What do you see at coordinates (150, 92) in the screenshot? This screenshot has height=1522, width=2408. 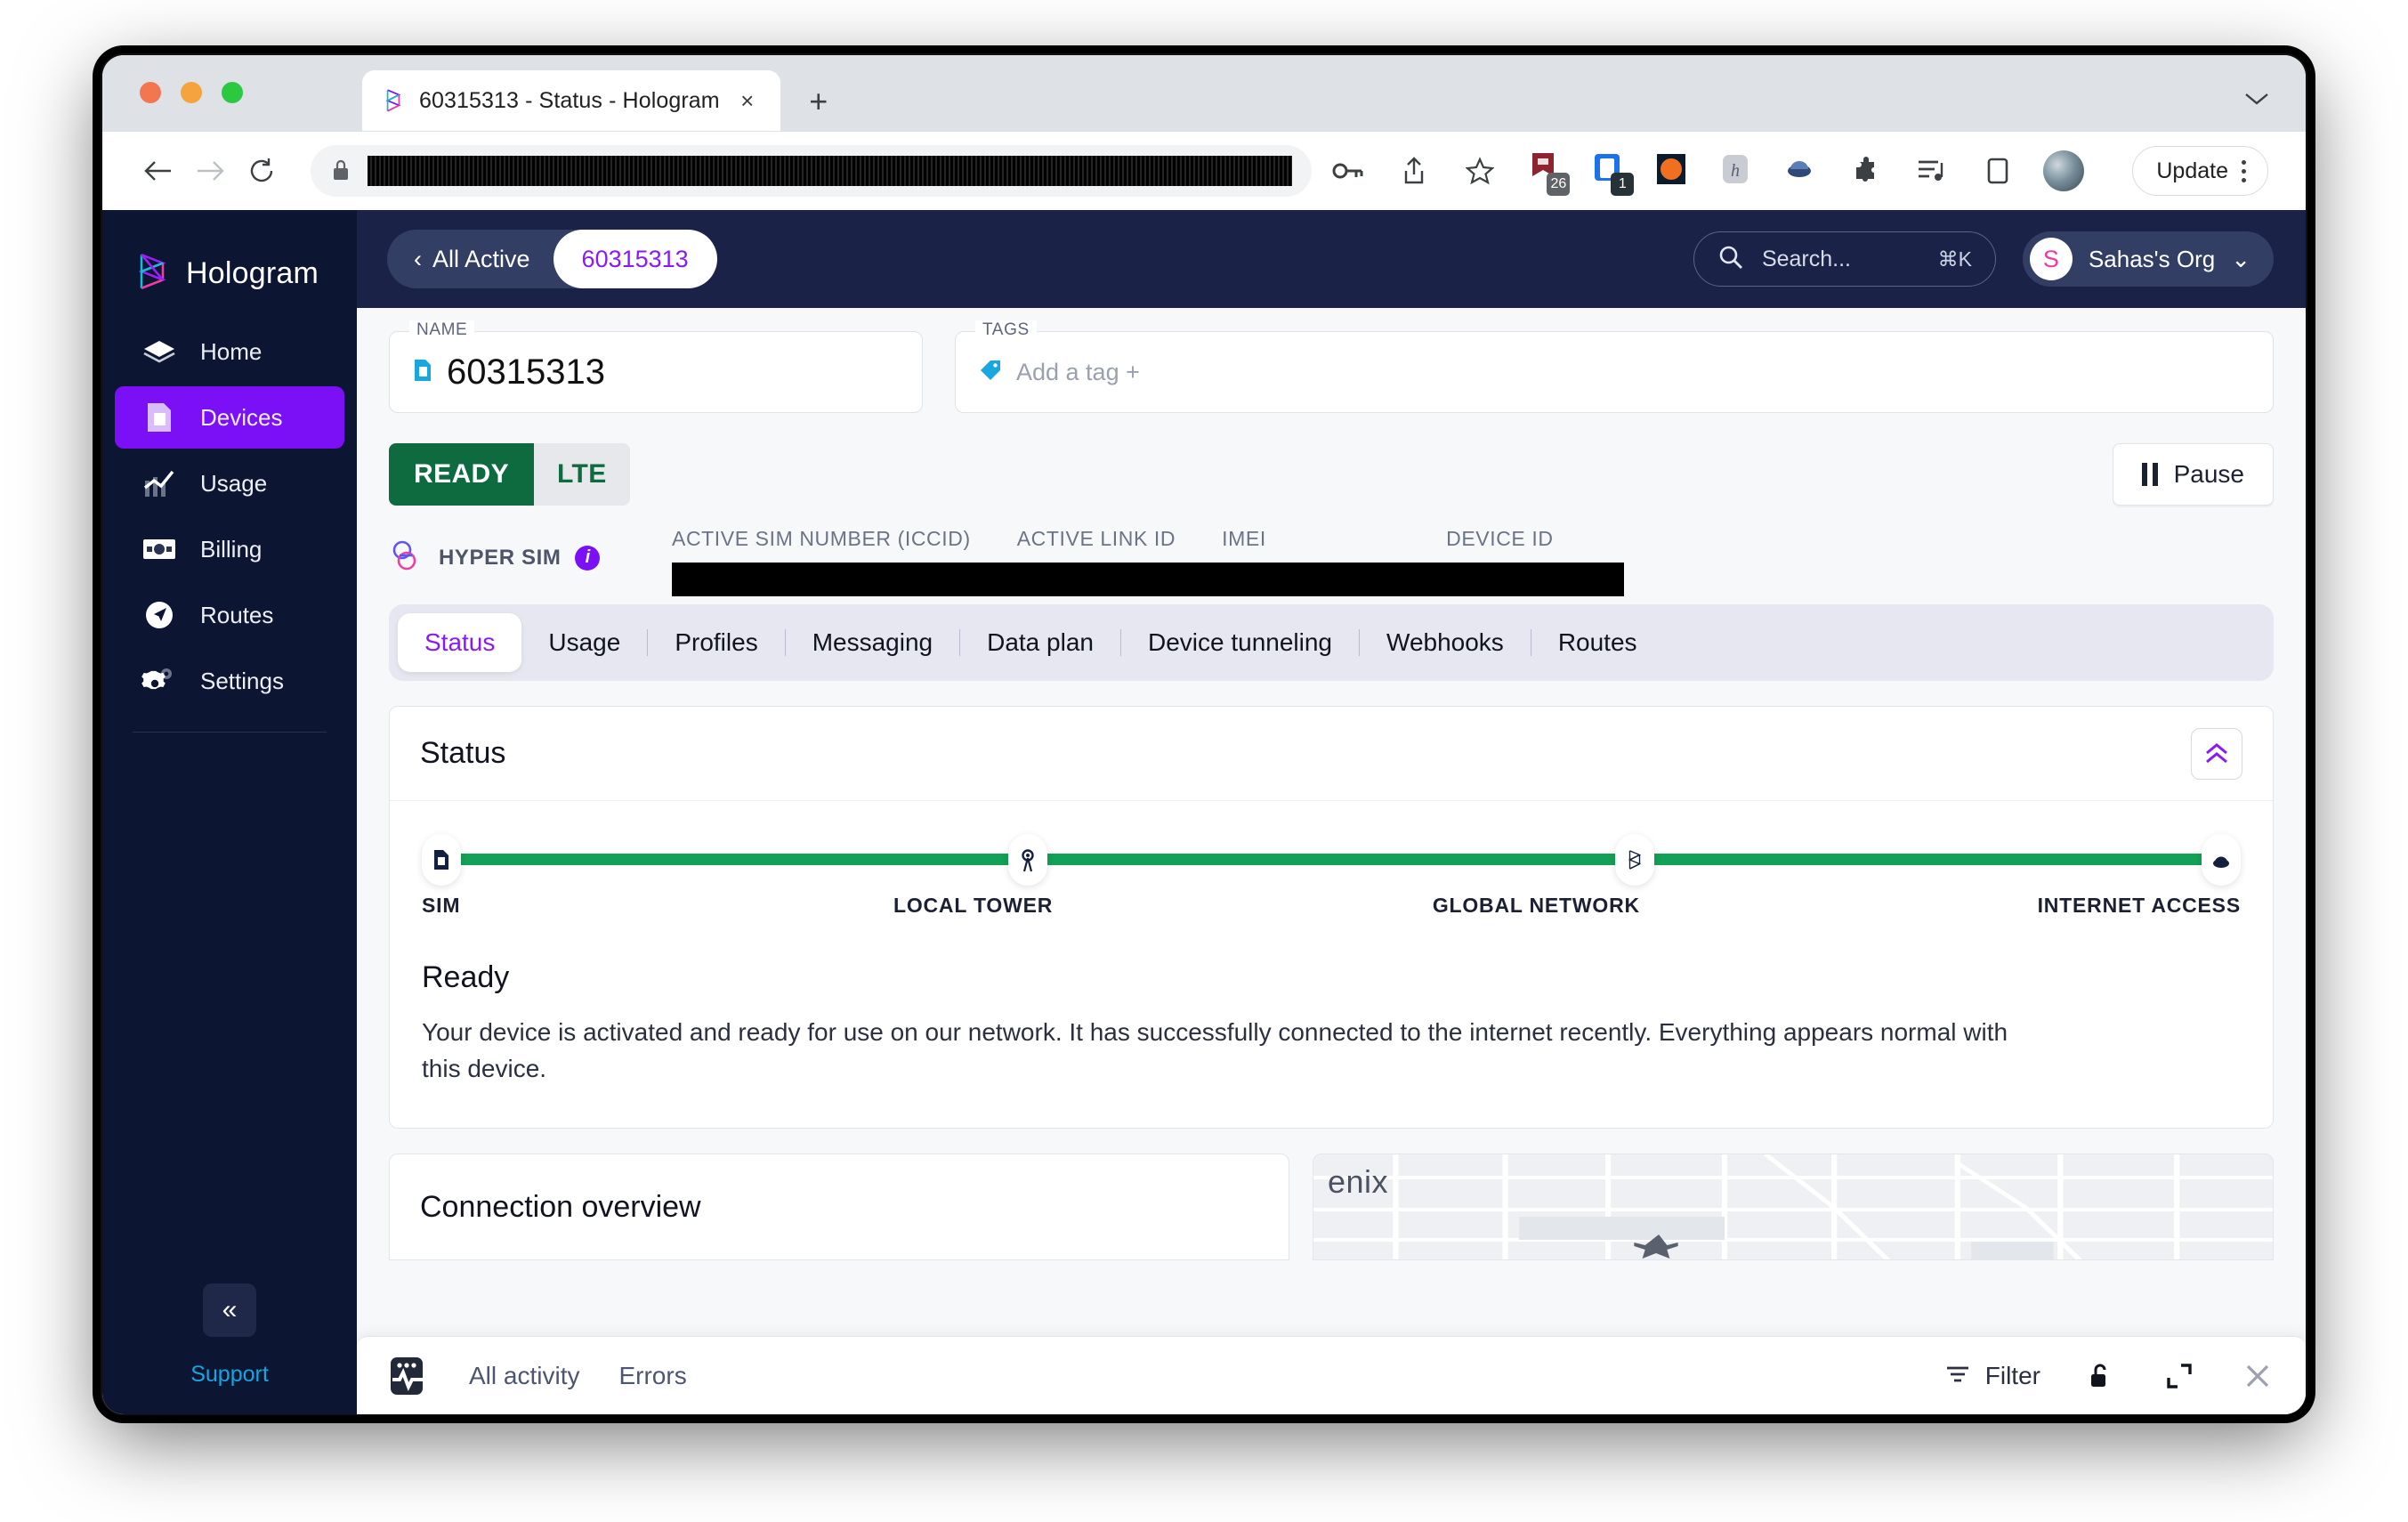 I see `close-window-button` at bounding box center [150, 92].